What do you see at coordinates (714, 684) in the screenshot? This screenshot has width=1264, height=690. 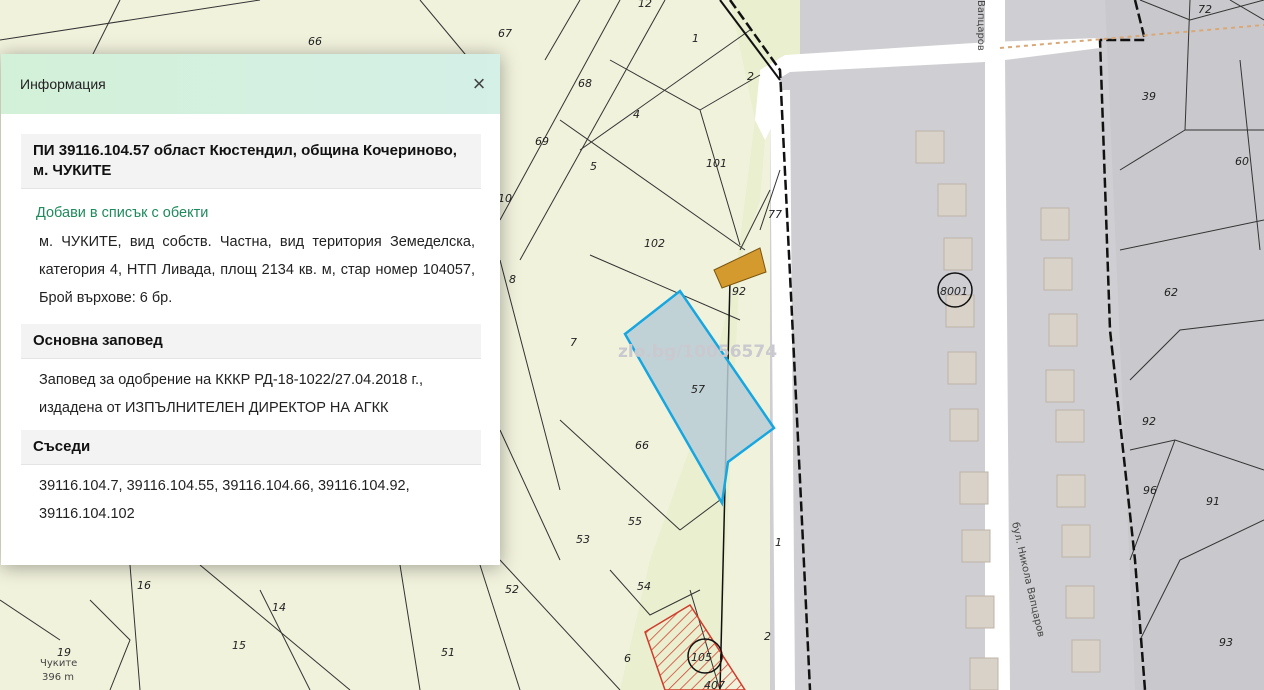 I see `parcel-label: 407` at bounding box center [714, 684].